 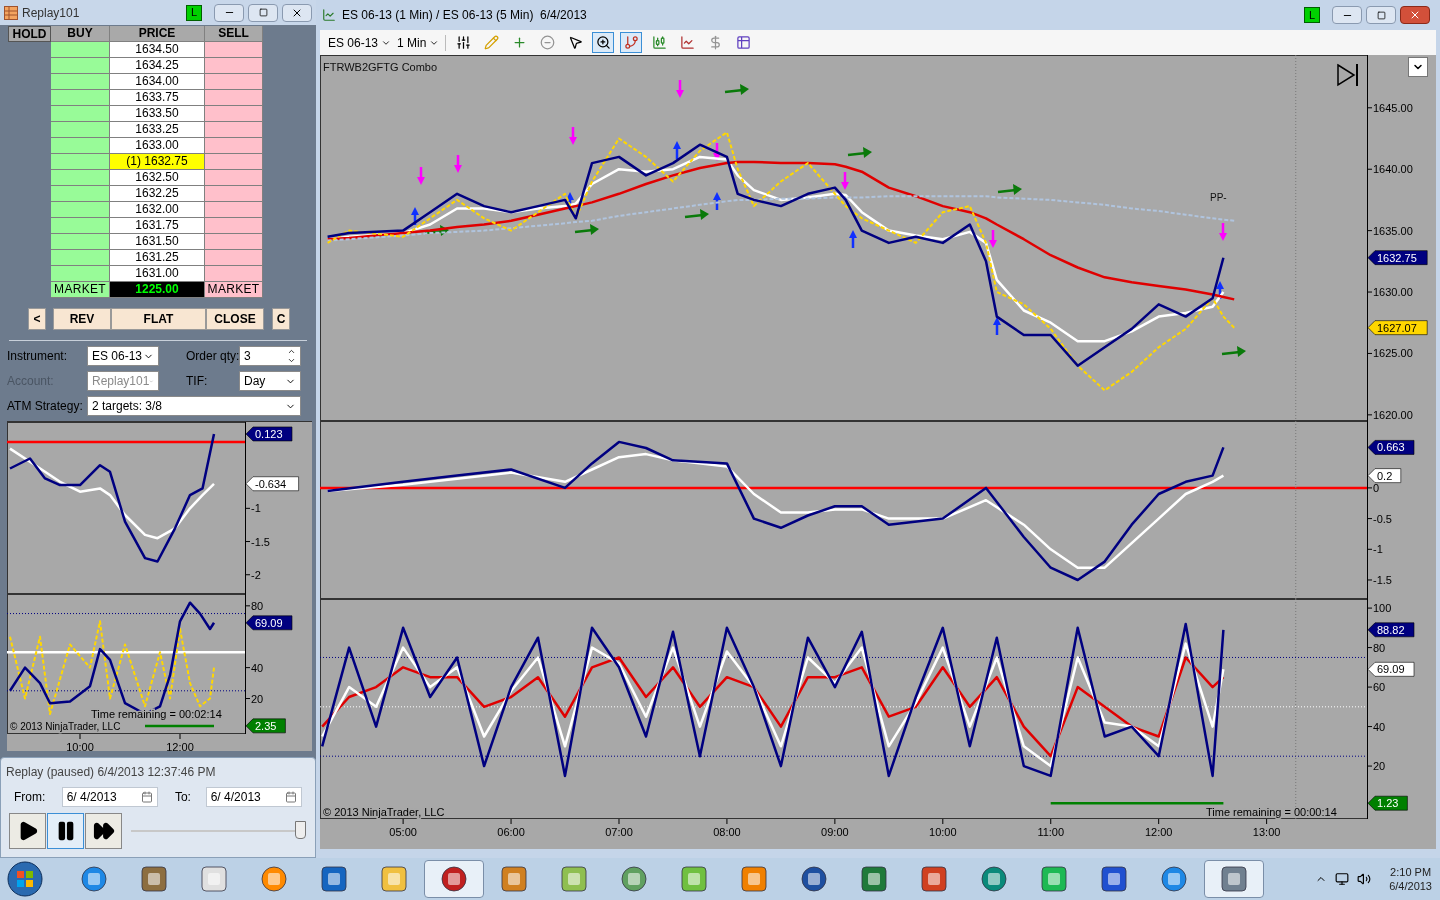 I want to click on value-tag: 2.35, so click(x=265, y=726).